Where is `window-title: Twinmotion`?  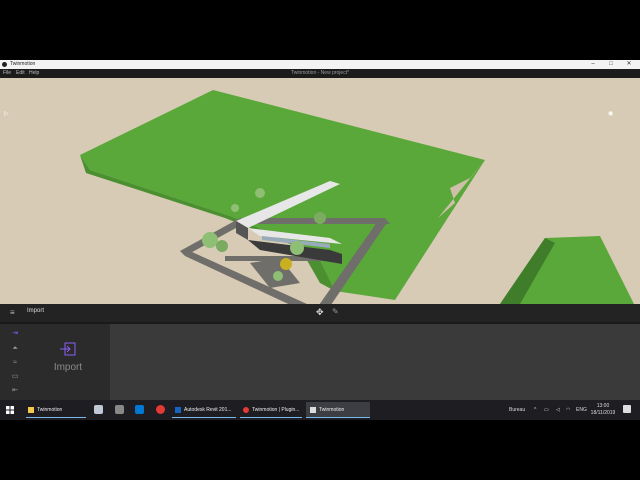 window-title: Twinmotion is located at coordinates (23, 64).